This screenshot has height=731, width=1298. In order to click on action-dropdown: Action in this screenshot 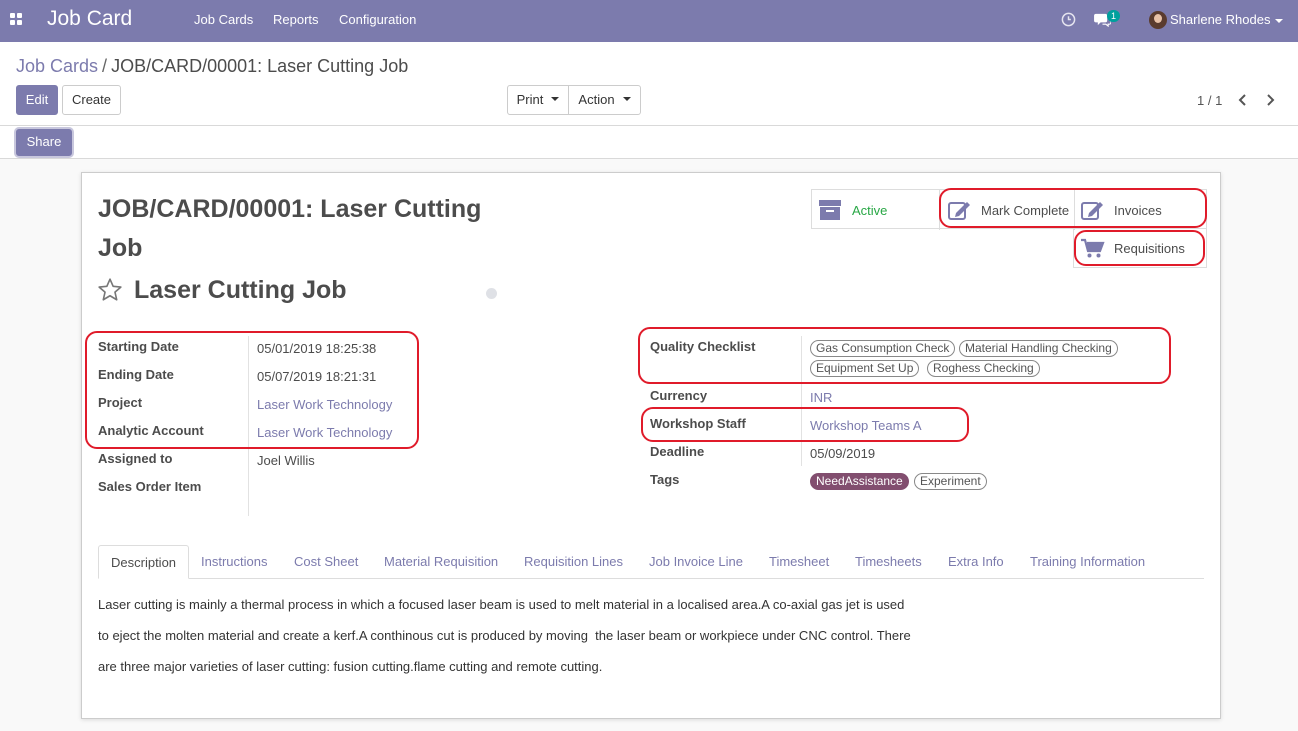, I will do `click(604, 100)`.